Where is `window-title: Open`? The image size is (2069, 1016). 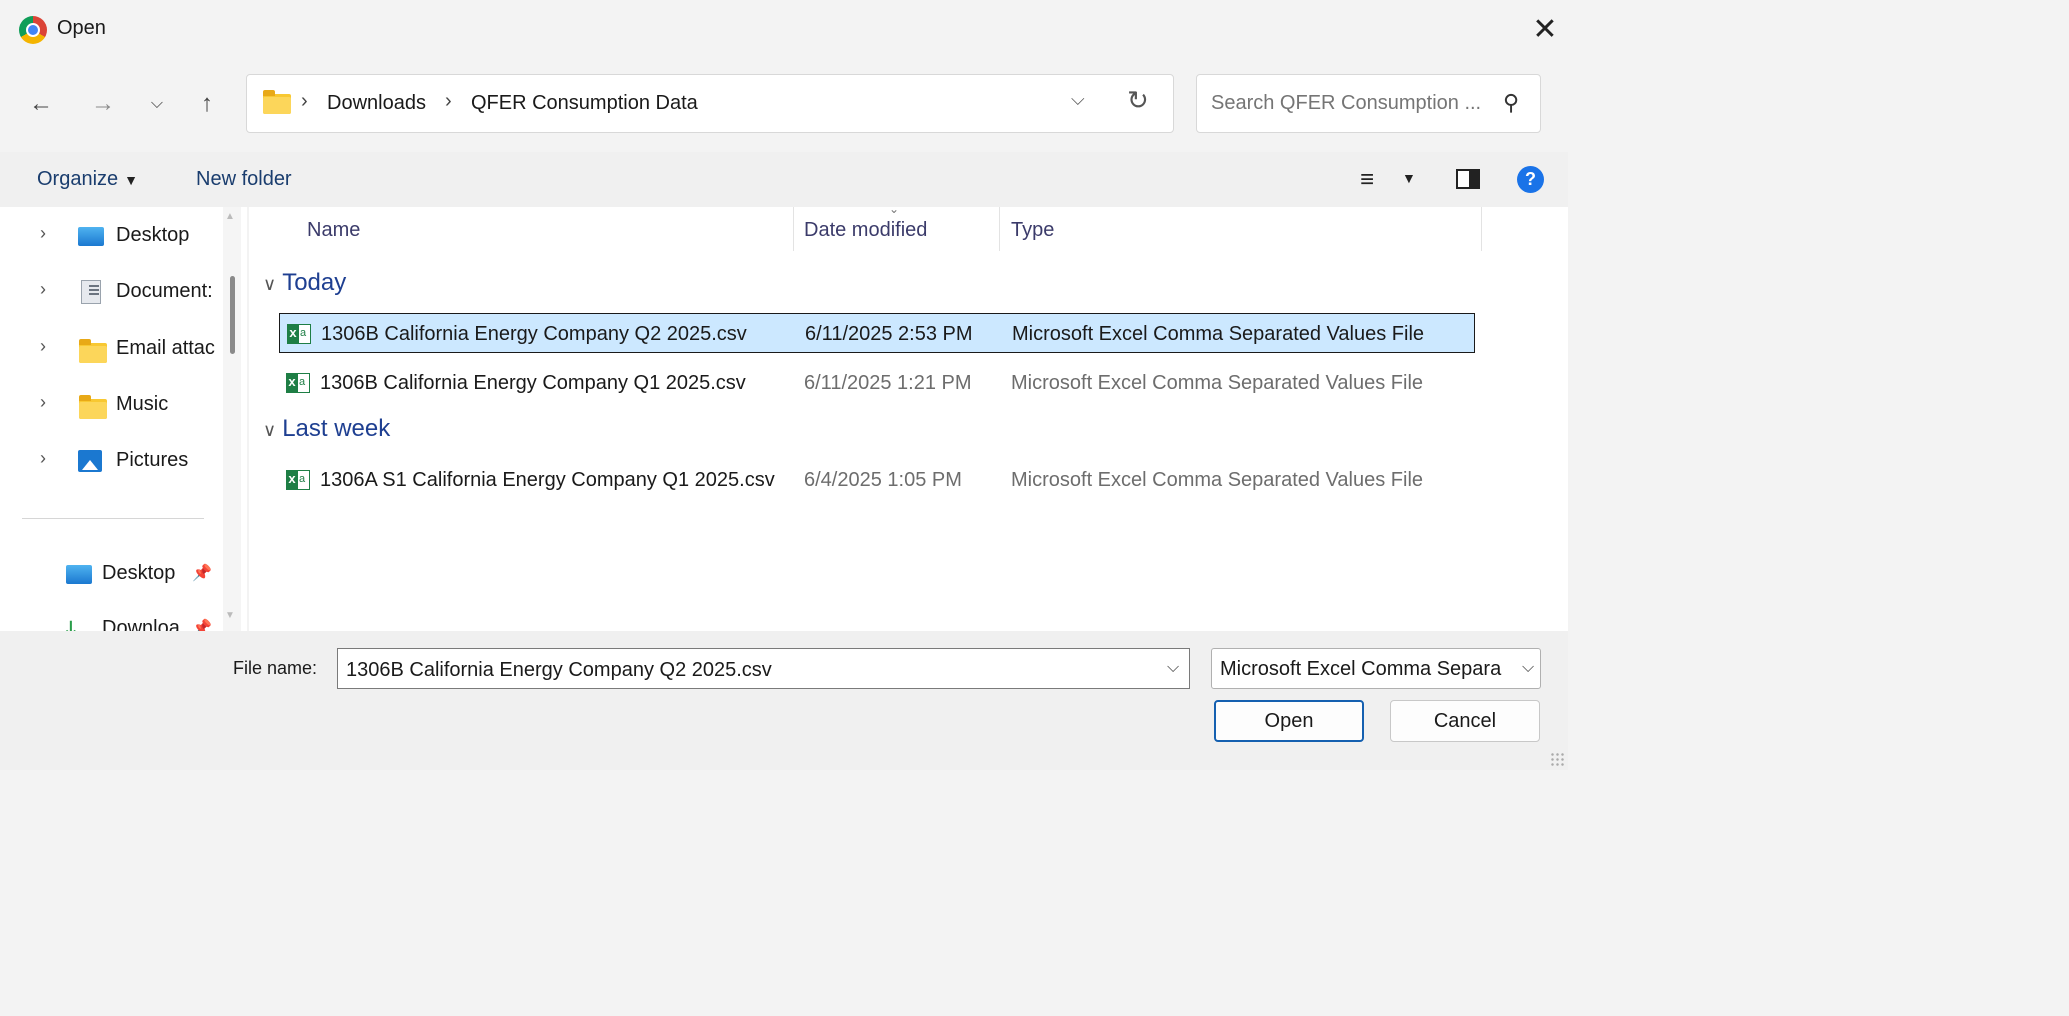 window-title: Open is located at coordinates (81, 28).